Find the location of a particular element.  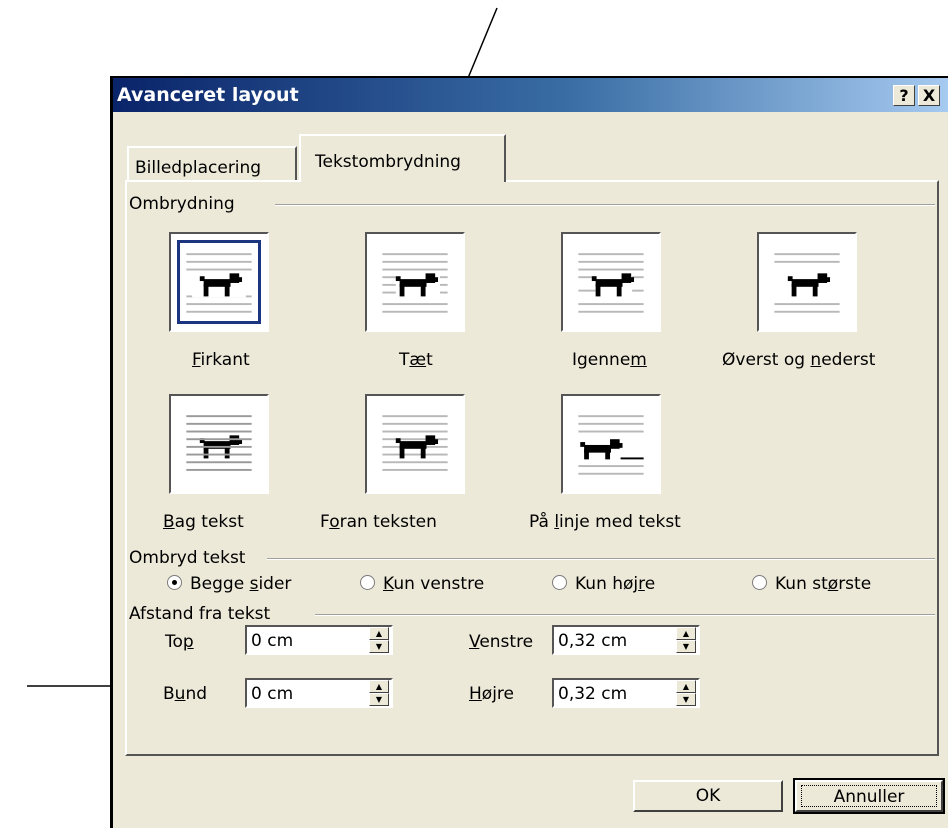

wrap-label-through: Igennem is located at coordinates (609, 360).